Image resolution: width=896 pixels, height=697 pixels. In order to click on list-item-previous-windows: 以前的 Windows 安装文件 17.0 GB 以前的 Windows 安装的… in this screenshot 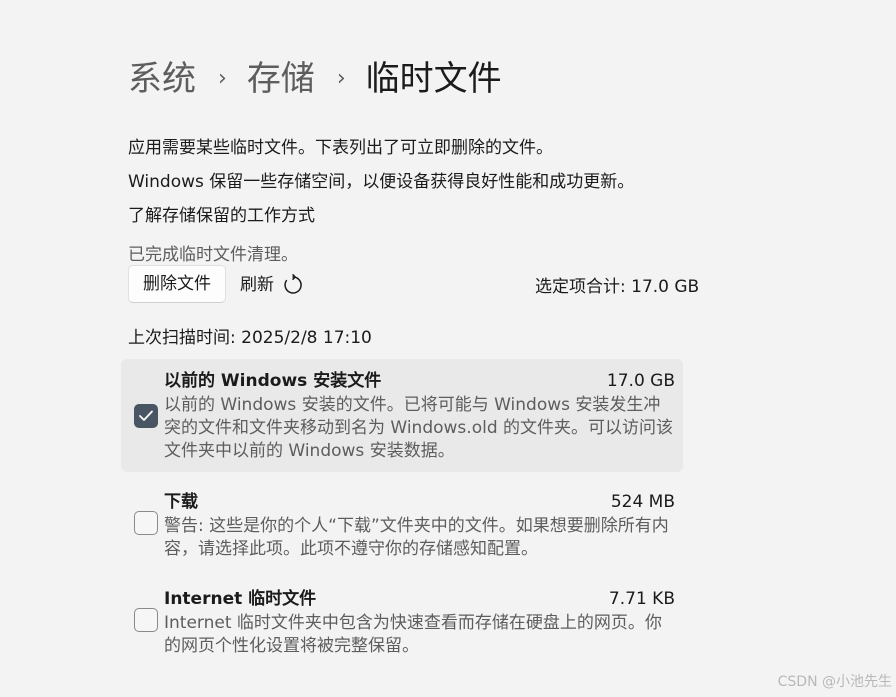, I will do `click(402, 415)`.